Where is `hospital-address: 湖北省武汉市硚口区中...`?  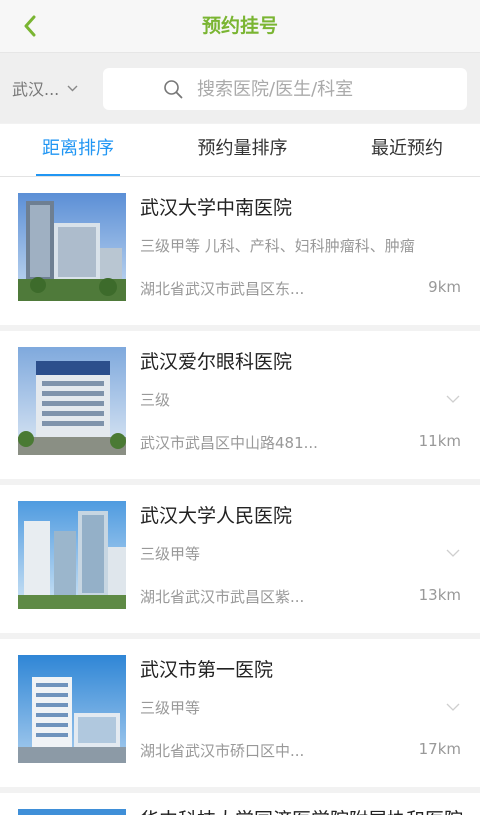 hospital-address: 湖北省武汉市硚口区中... is located at coordinates (222, 751).